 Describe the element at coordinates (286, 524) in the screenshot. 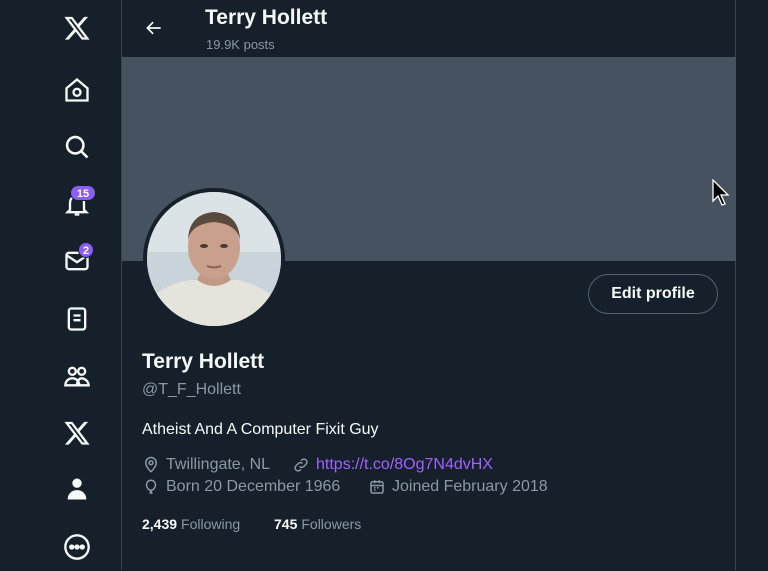

I see `followers-count: 745` at that location.